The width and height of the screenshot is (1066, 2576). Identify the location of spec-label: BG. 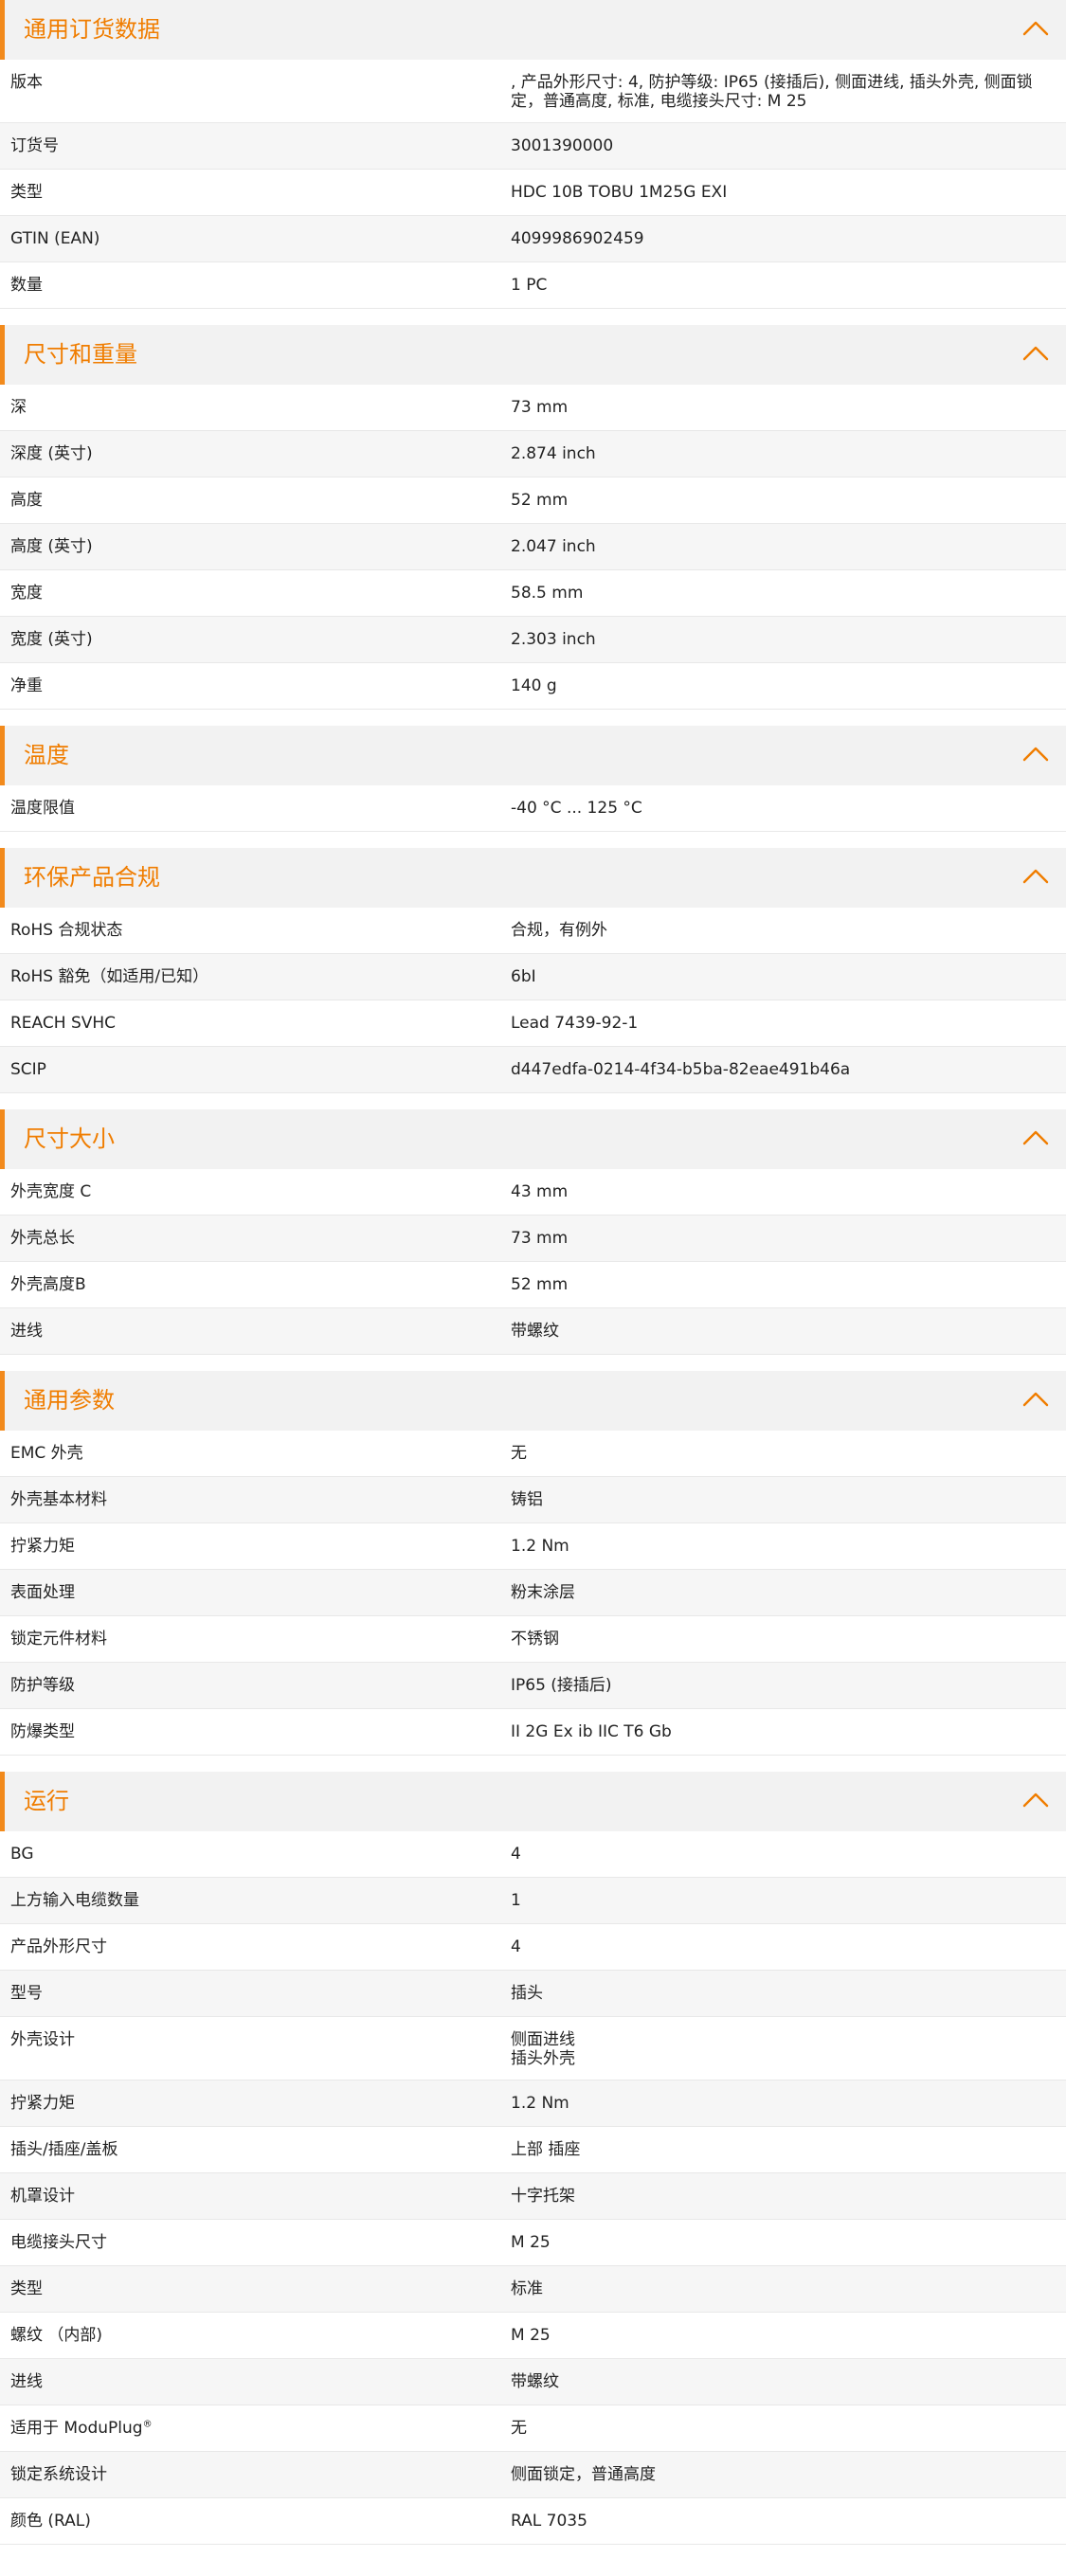
(255, 1854).